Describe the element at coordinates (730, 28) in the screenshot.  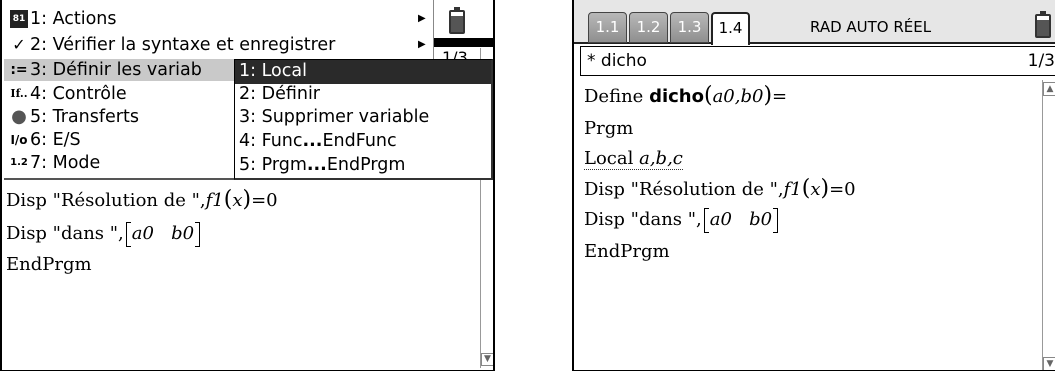
I see `tab-1-4: 1.4` at that location.